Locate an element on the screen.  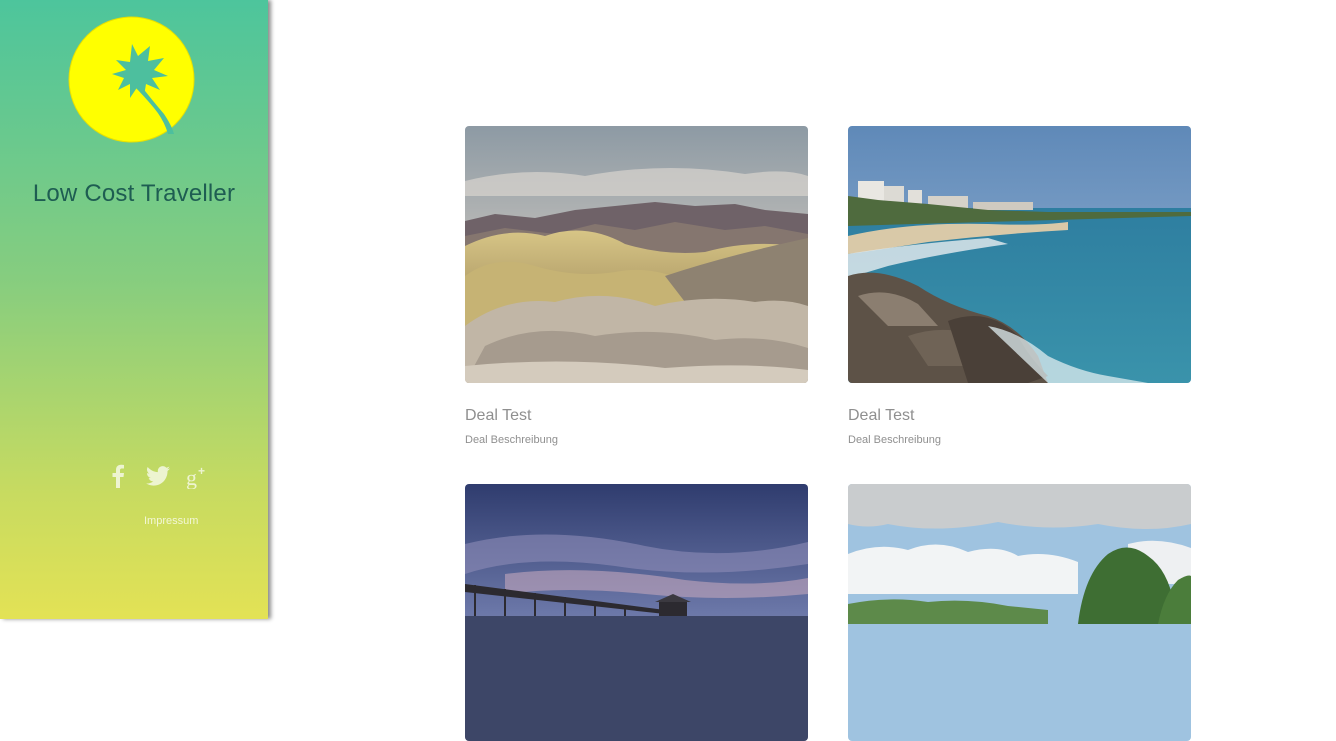
palm-tree-logo-icon is located at coordinates (131, 79).